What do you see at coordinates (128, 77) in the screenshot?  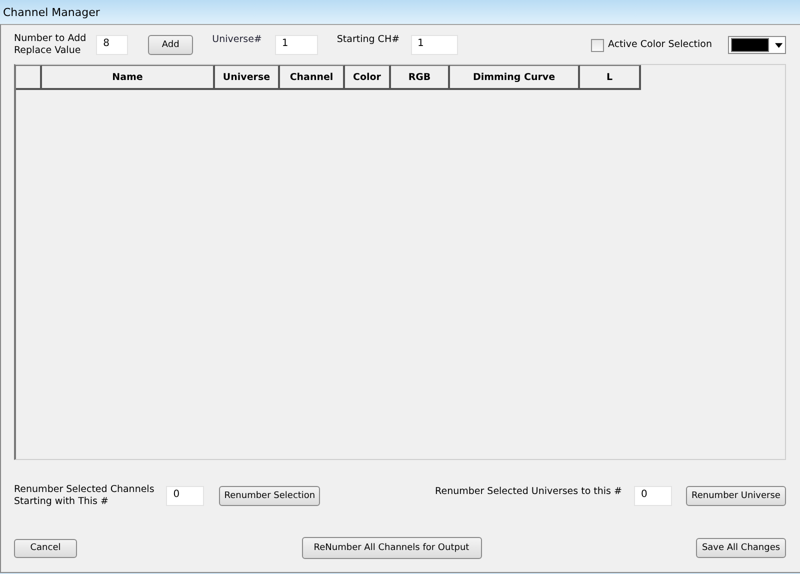 I see `column-header: Name` at bounding box center [128, 77].